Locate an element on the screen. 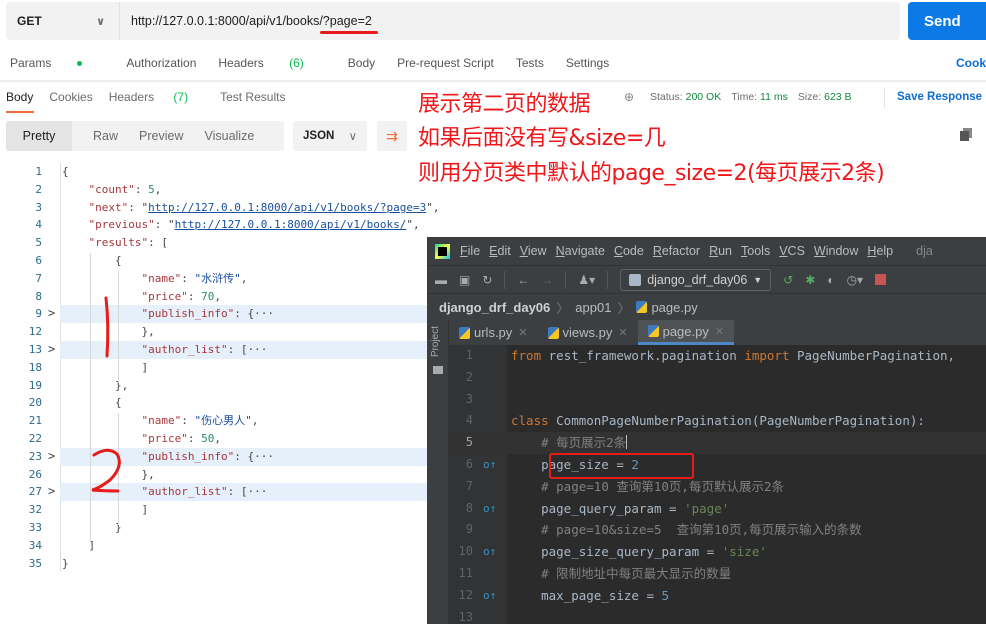  menu-run: Run is located at coordinates (720, 251).